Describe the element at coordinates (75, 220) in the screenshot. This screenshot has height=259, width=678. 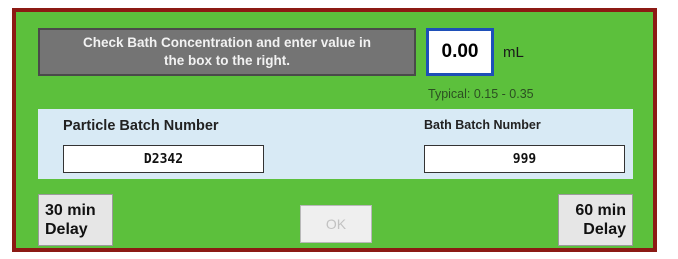
I see `delay-30-min-button: 30 min Delay` at that location.